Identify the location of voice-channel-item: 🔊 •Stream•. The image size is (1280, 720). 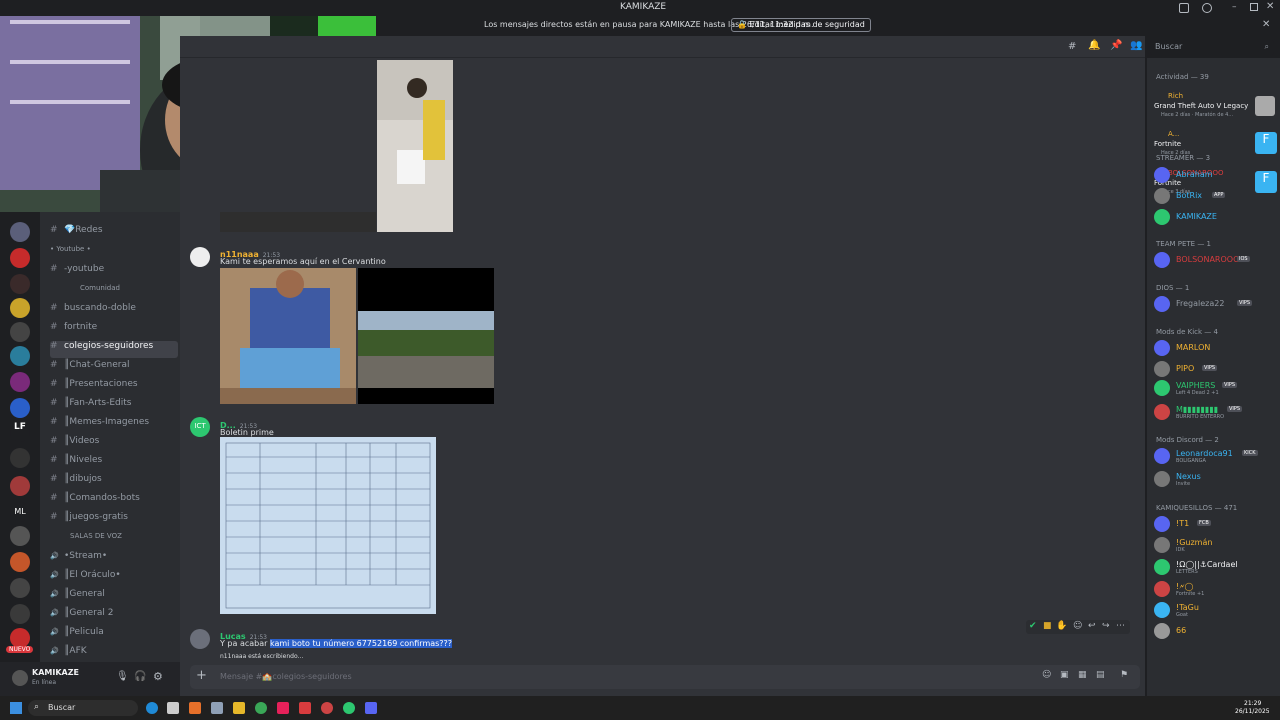
(114, 559).